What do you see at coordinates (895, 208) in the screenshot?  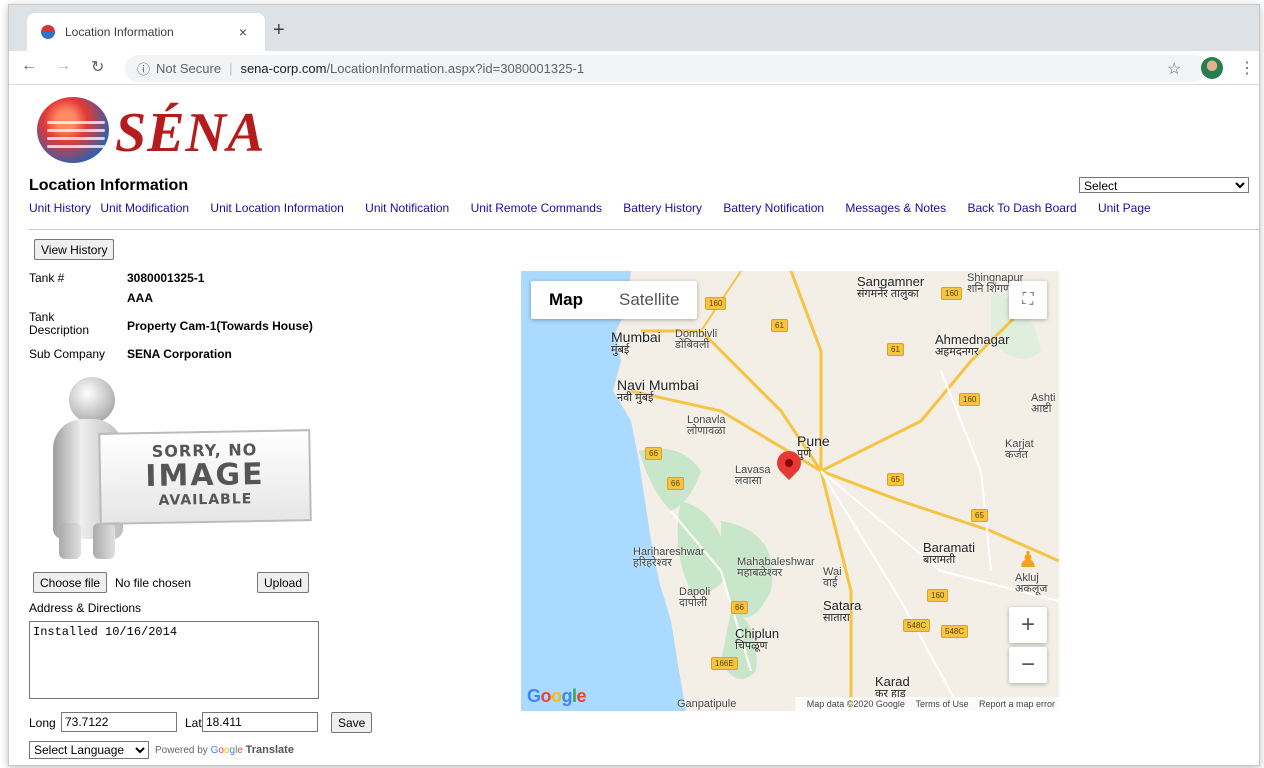 I see `nav-messages-notes: Messages & Notes` at bounding box center [895, 208].